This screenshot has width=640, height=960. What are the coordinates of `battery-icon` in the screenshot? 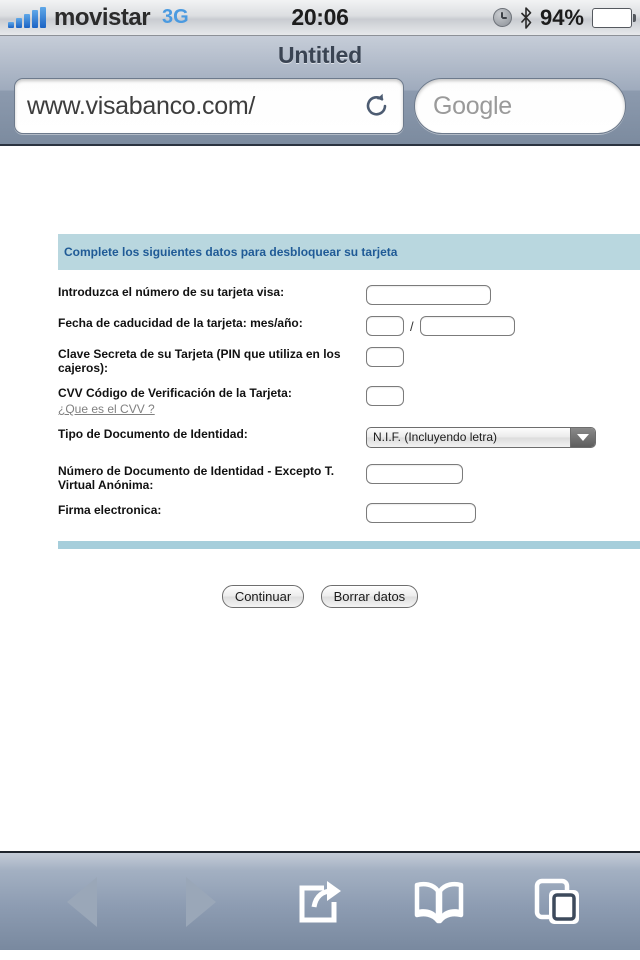 It's located at (614, 17).